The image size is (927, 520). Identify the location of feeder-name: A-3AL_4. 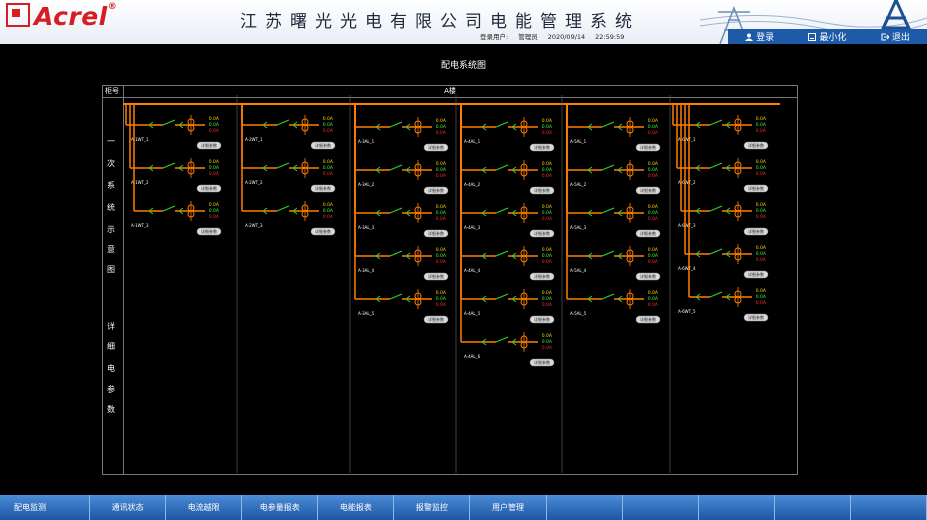
(366, 270).